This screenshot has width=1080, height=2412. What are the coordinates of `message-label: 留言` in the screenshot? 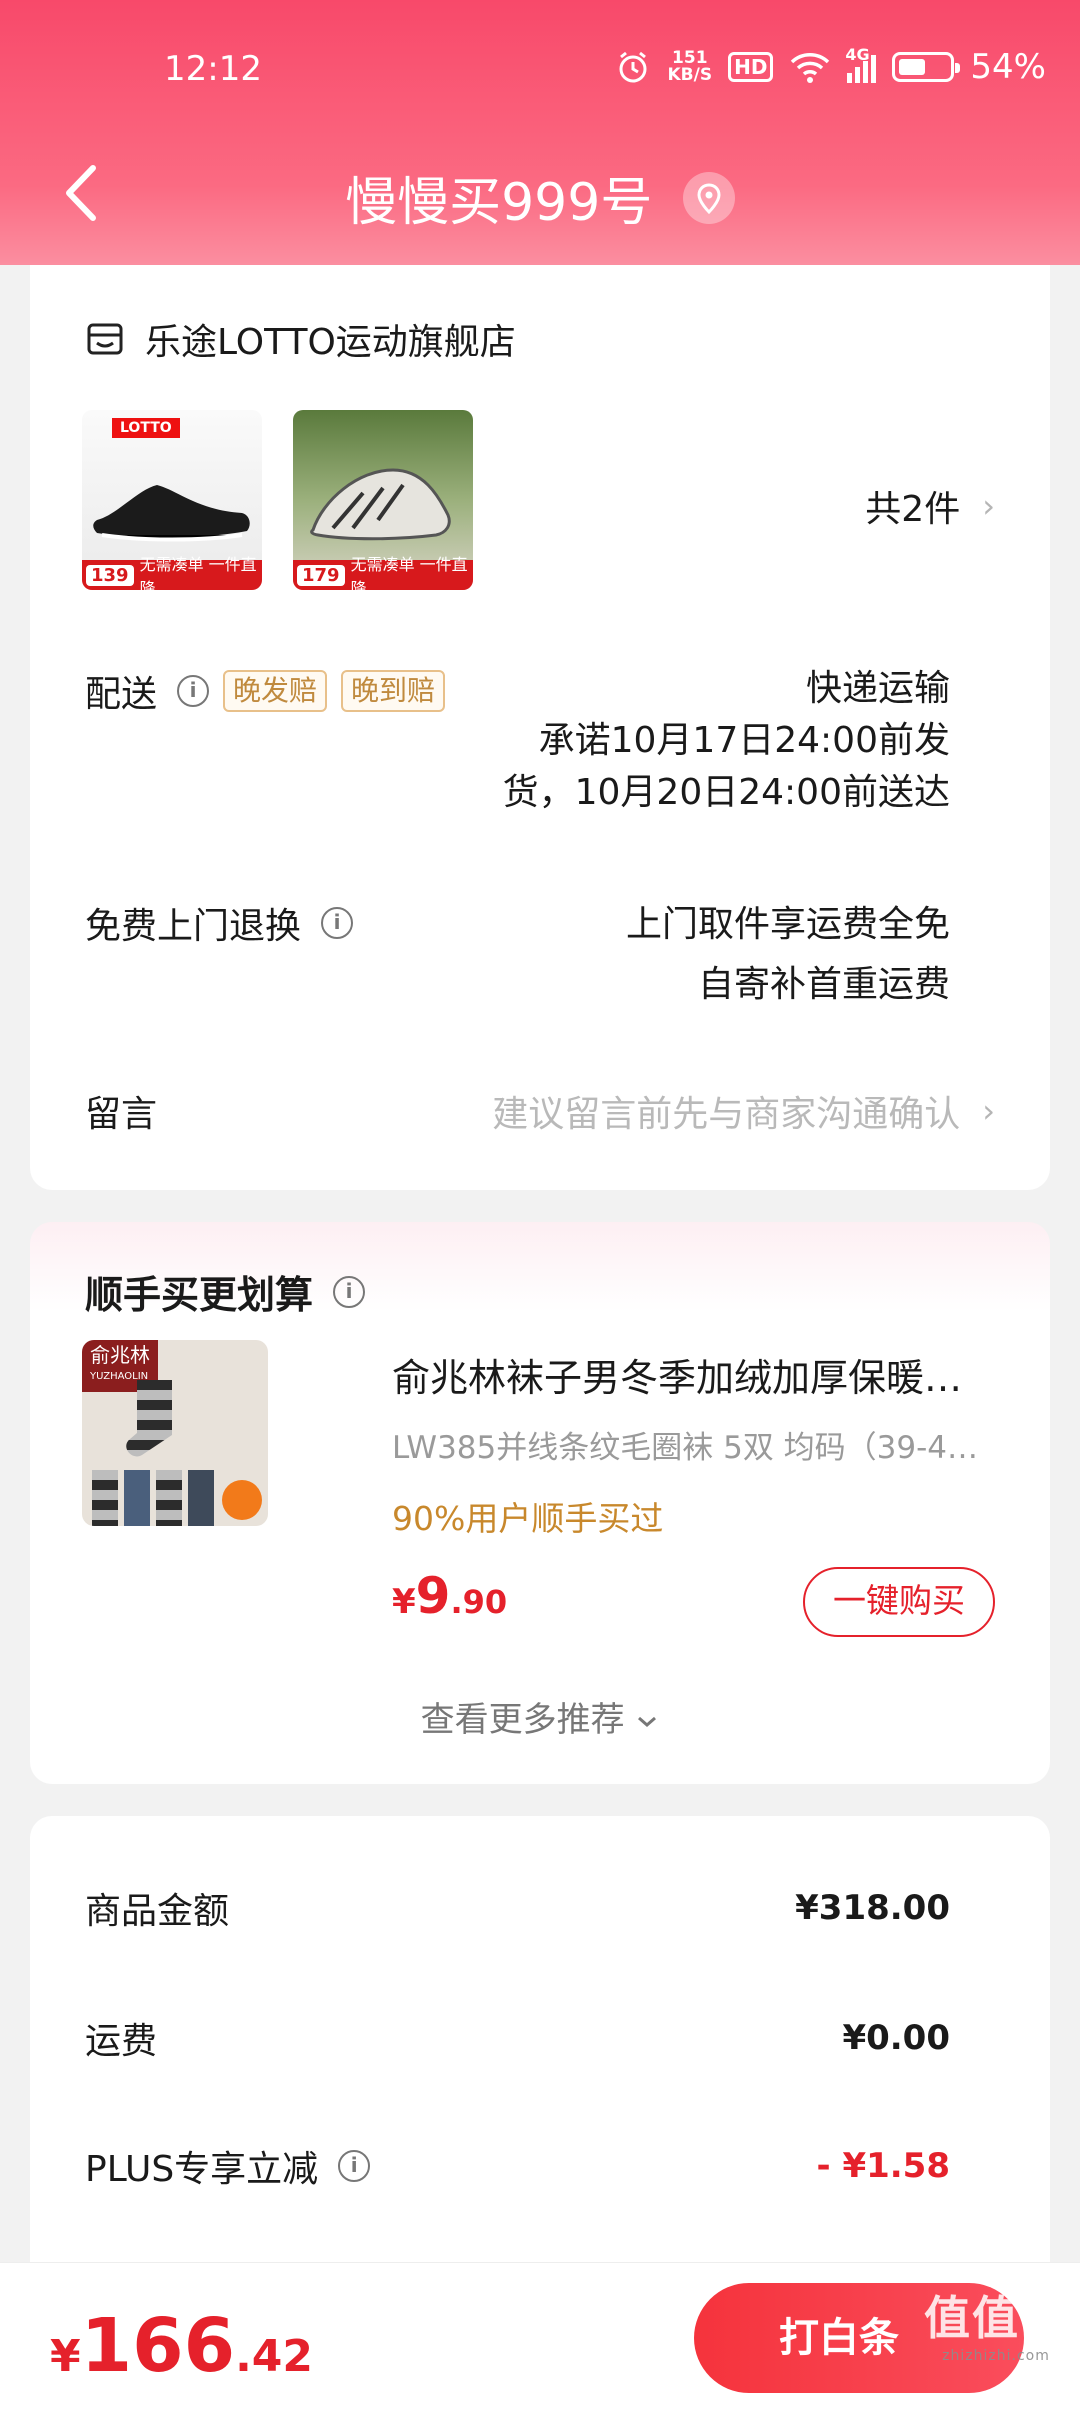 It's located at (121, 1114).